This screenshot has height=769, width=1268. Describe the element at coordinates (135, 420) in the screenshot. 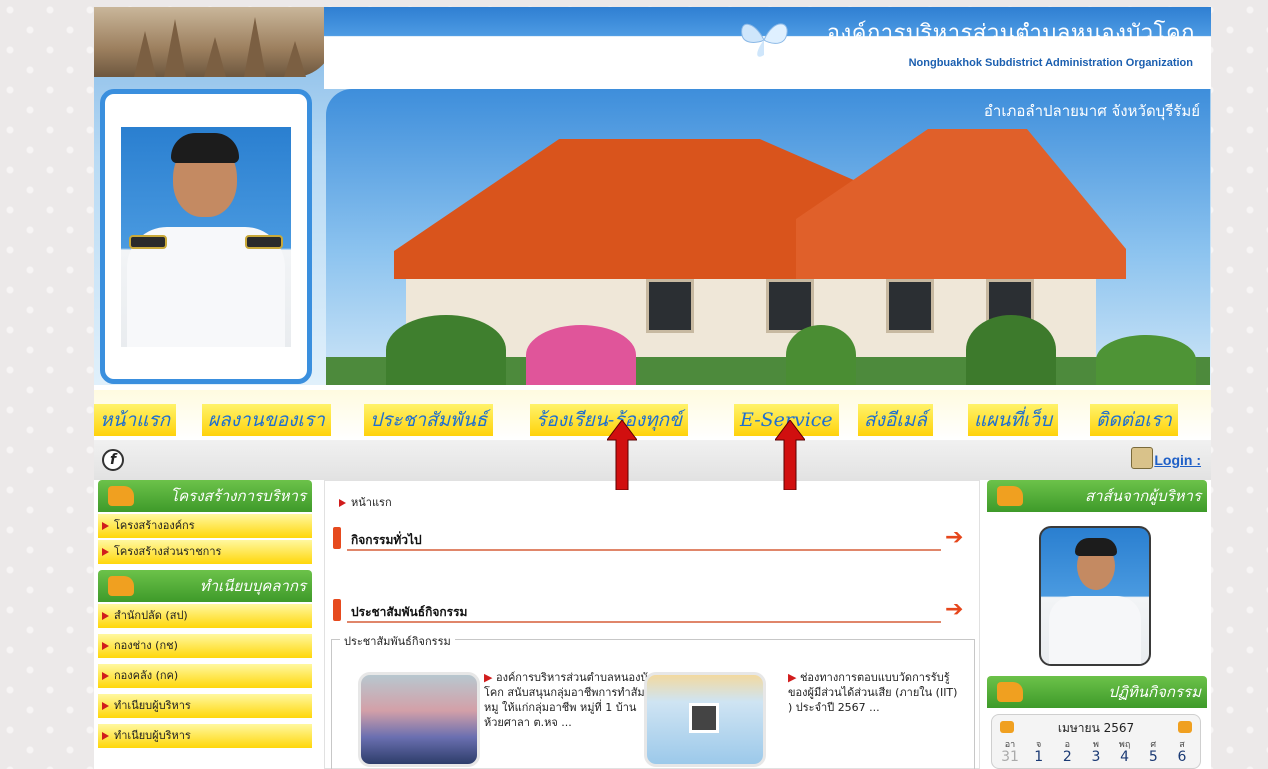

I see `nav-home: หน้าแรก` at that location.